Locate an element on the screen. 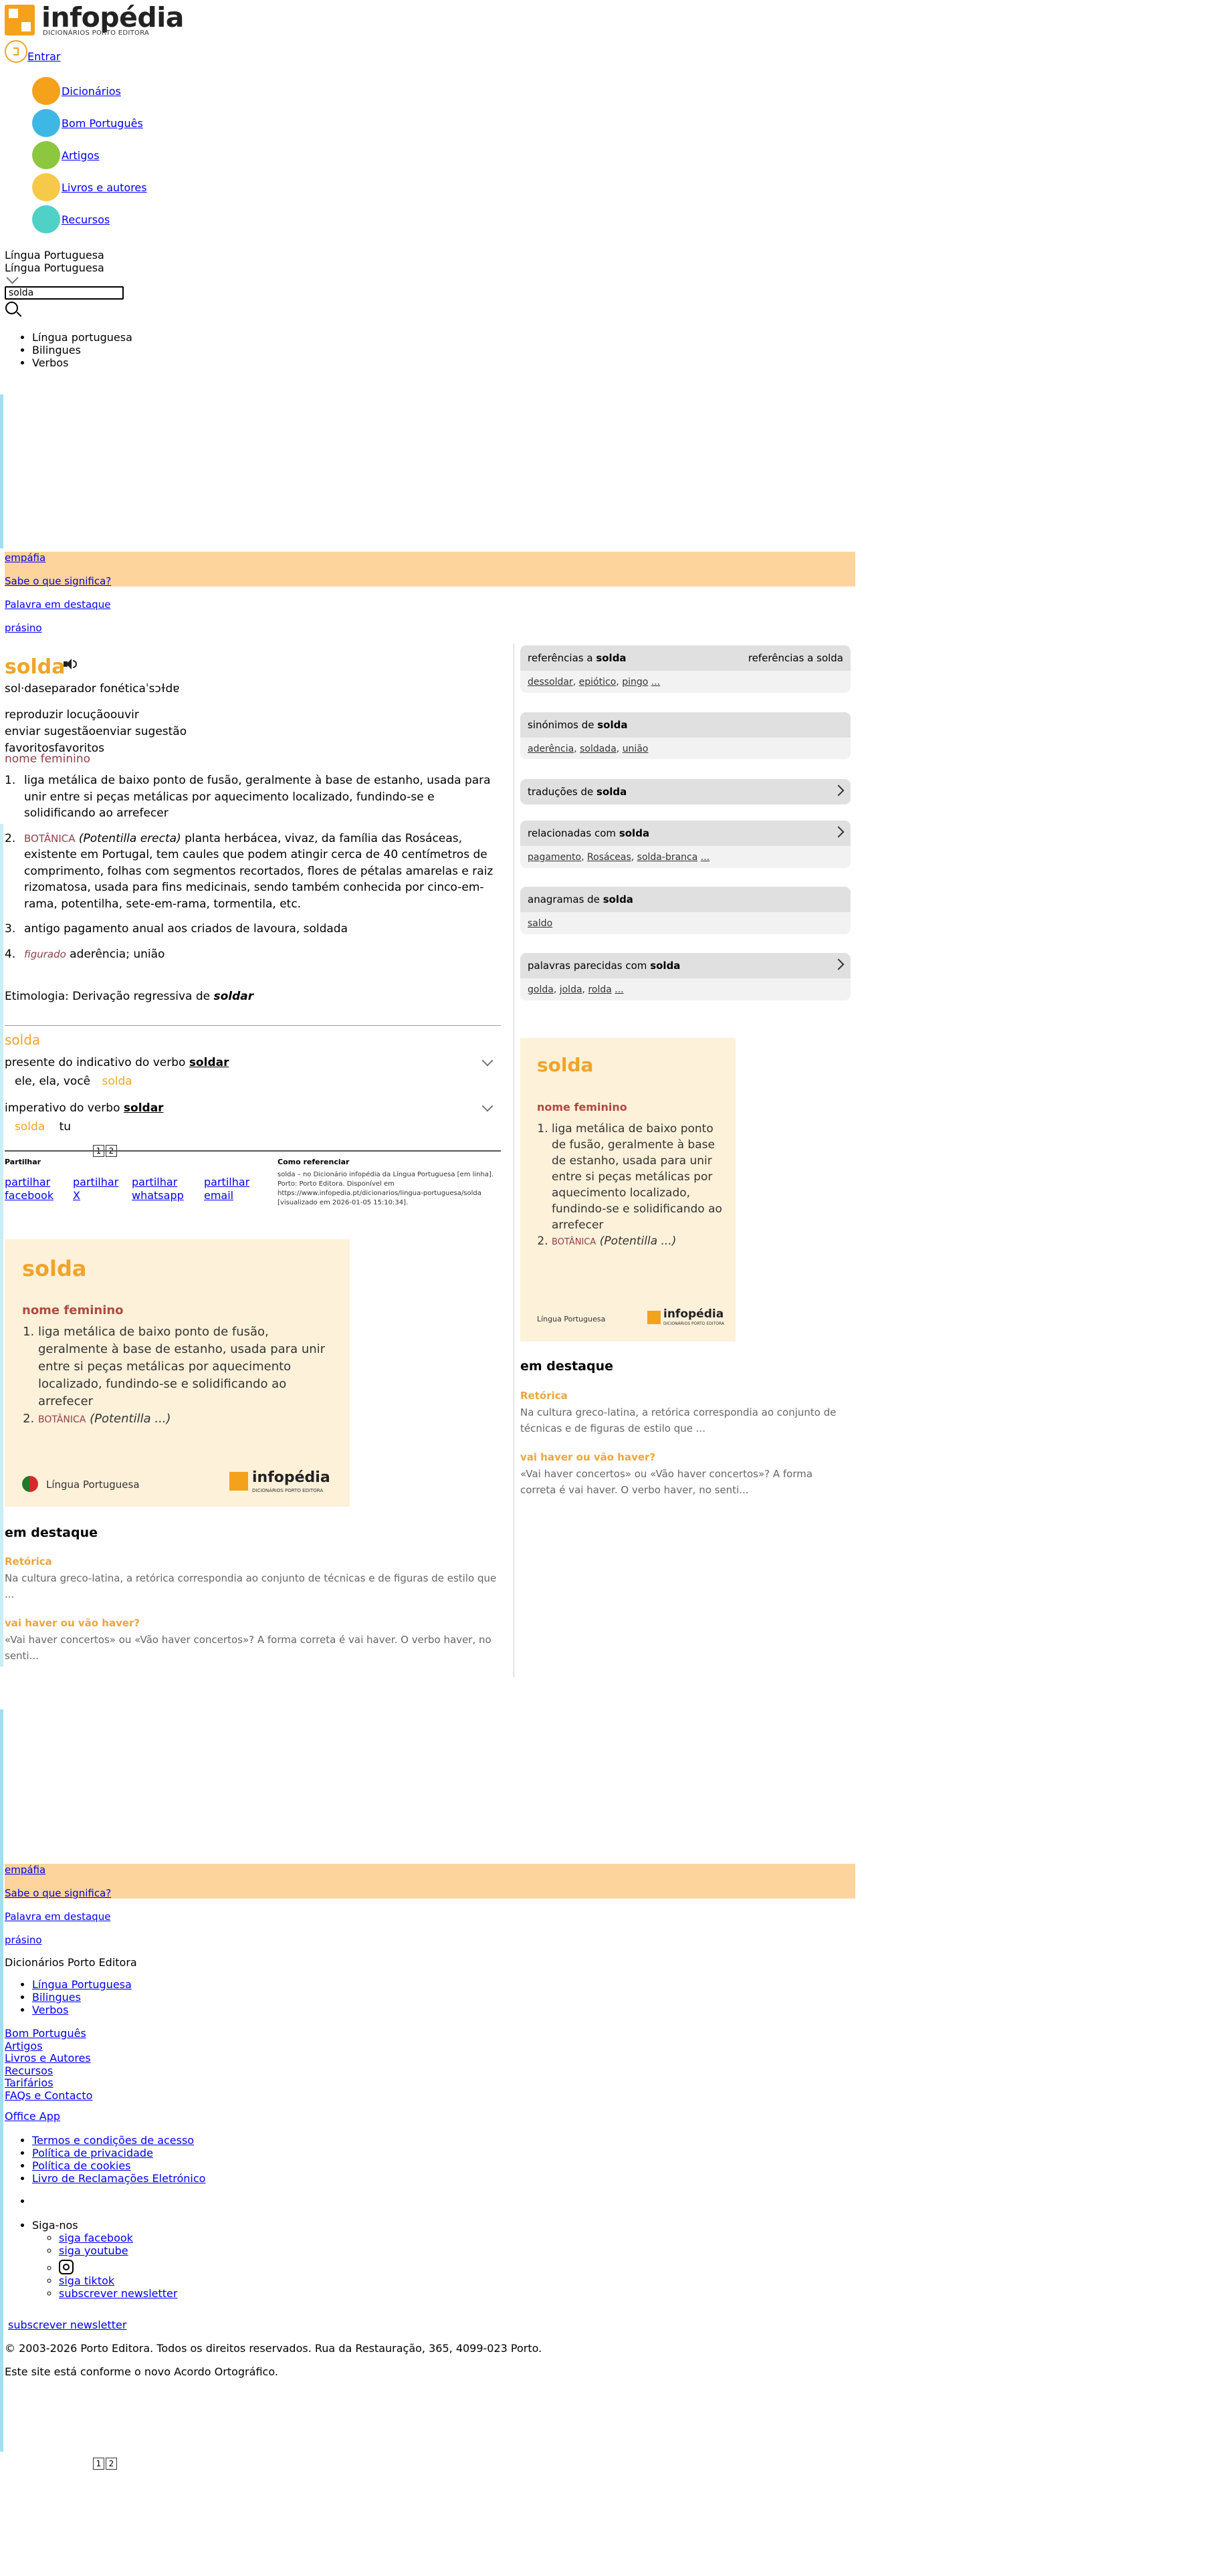 The width and height of the screenshot is (1209, 2576). search-type-option: Verbos is located at coordinates (82, 362).